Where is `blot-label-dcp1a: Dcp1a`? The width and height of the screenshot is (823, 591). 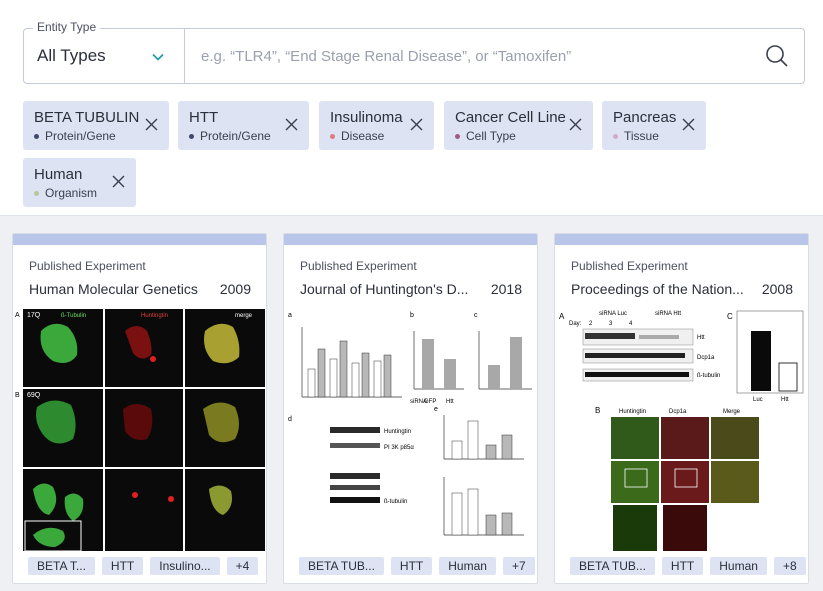
blot-label-dcp1a: Dcp1a is located at coordinates (706, 358).